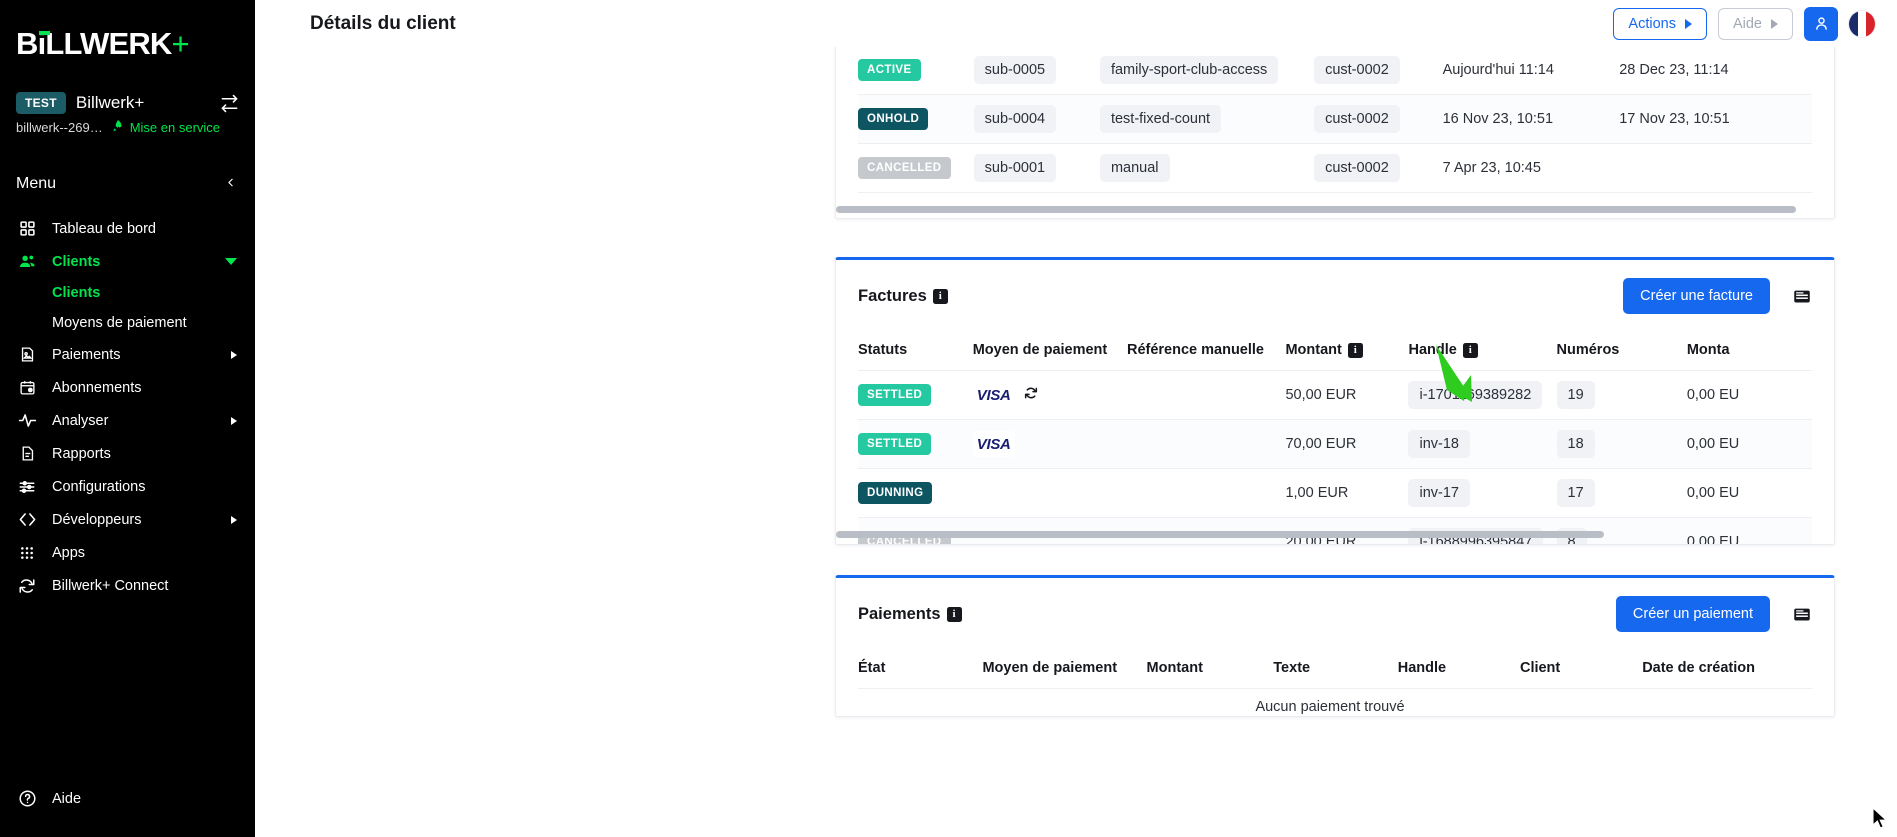 This screenshot has height=837, width=1897. What do you see at coordinates (230, 184) in the screenshot?
I see `chevron-left-icon` at bounding box center [230, 184].